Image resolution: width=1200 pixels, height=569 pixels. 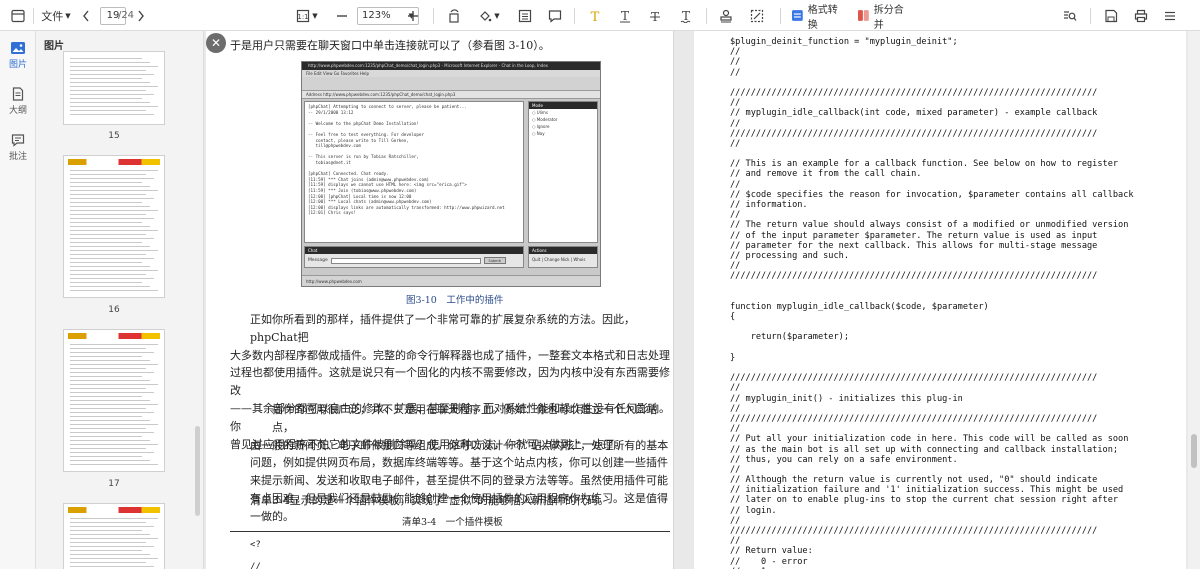 I want to click on print-button, so click(x=1141, y=15).